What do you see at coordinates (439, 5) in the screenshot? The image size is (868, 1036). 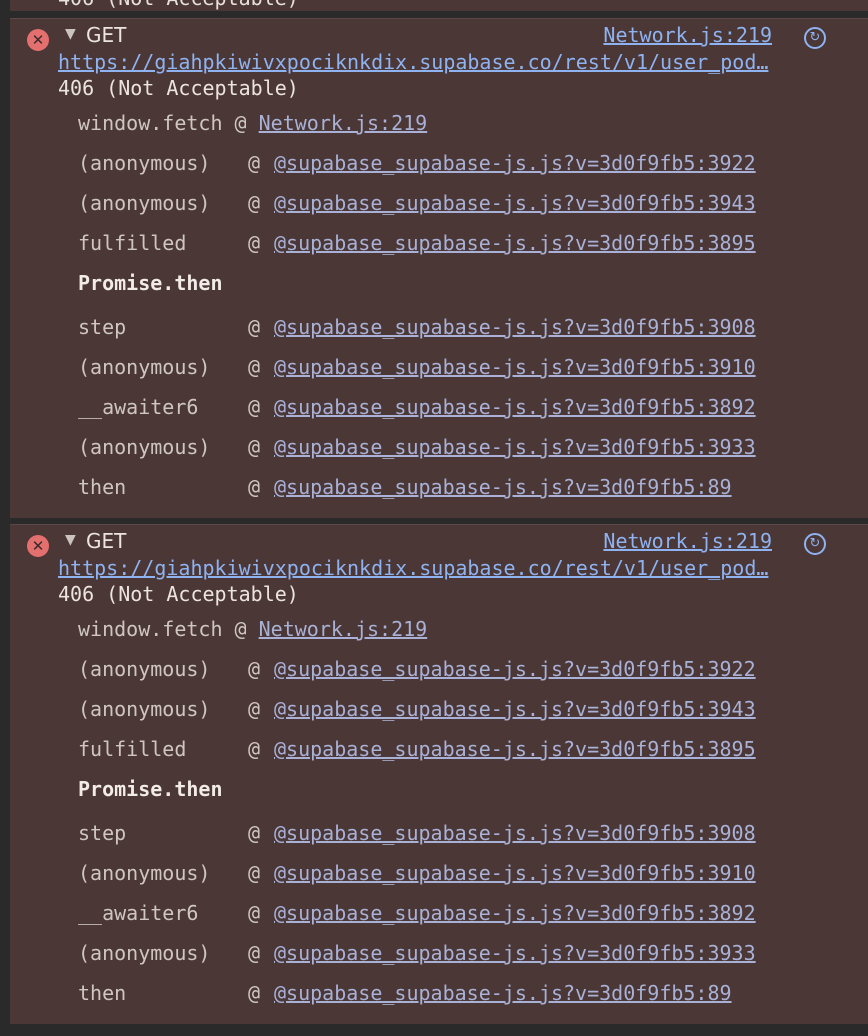 I see `previous-log-entry: 406 (Not Acceptable)` at bounding box center [439, 5].